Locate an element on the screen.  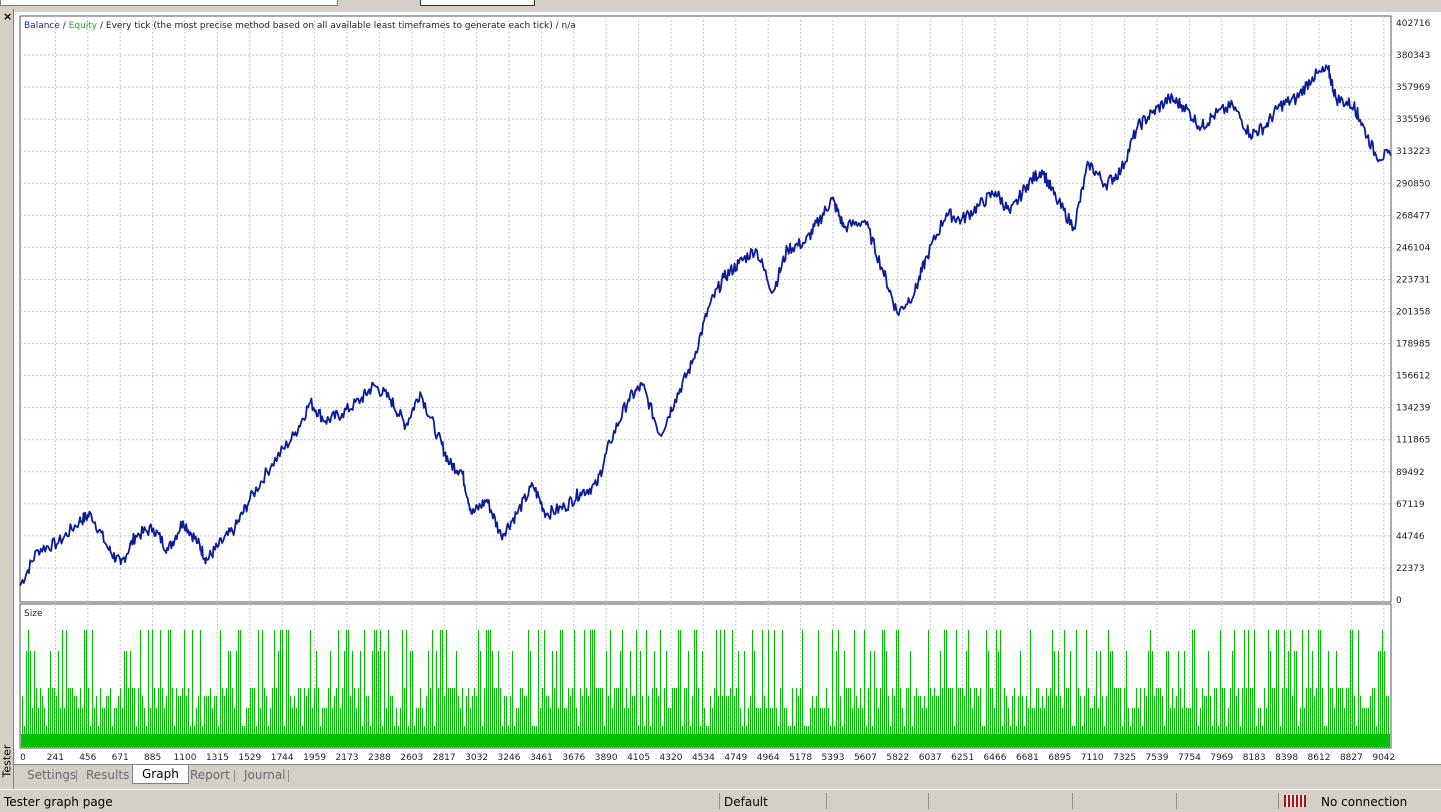
legend-balance: Balance is located at coordinates (42, 26).